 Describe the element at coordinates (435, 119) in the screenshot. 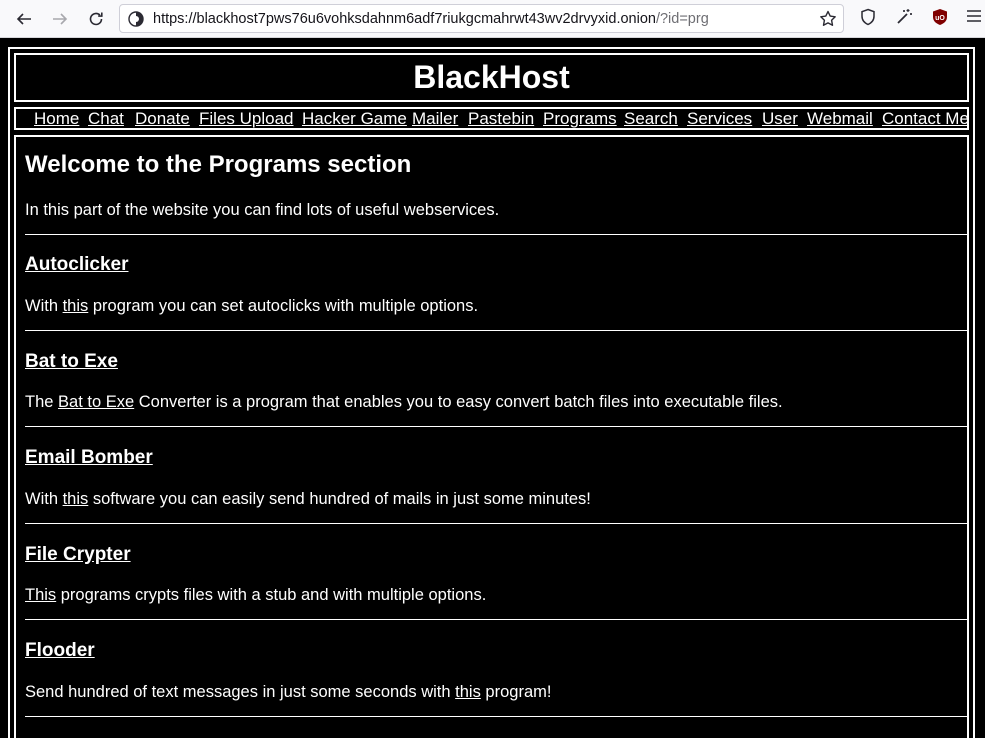

I see `nav-mailer: Mailer` at that location.